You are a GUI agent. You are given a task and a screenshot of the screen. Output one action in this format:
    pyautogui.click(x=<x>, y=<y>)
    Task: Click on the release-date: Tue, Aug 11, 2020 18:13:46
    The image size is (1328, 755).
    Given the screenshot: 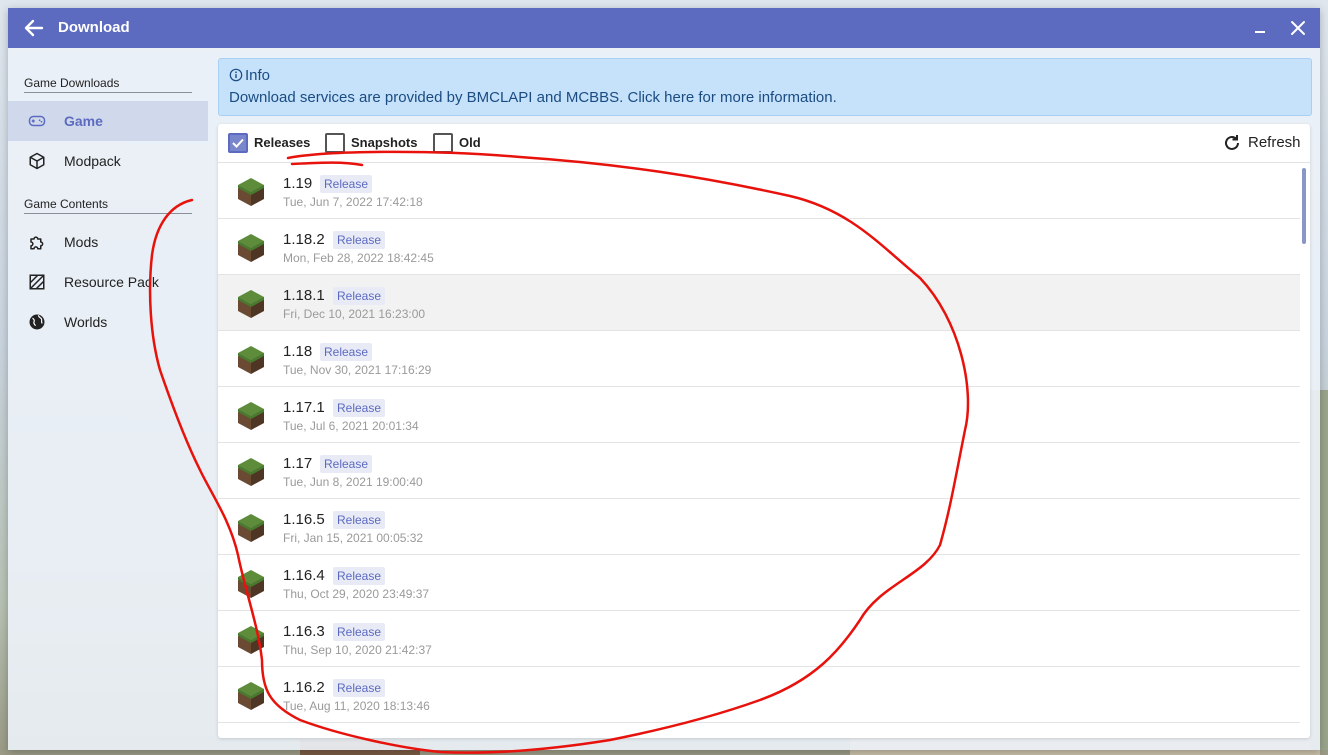 What is the action you would take?
    pyautogui.click(x=356, y=706)
    